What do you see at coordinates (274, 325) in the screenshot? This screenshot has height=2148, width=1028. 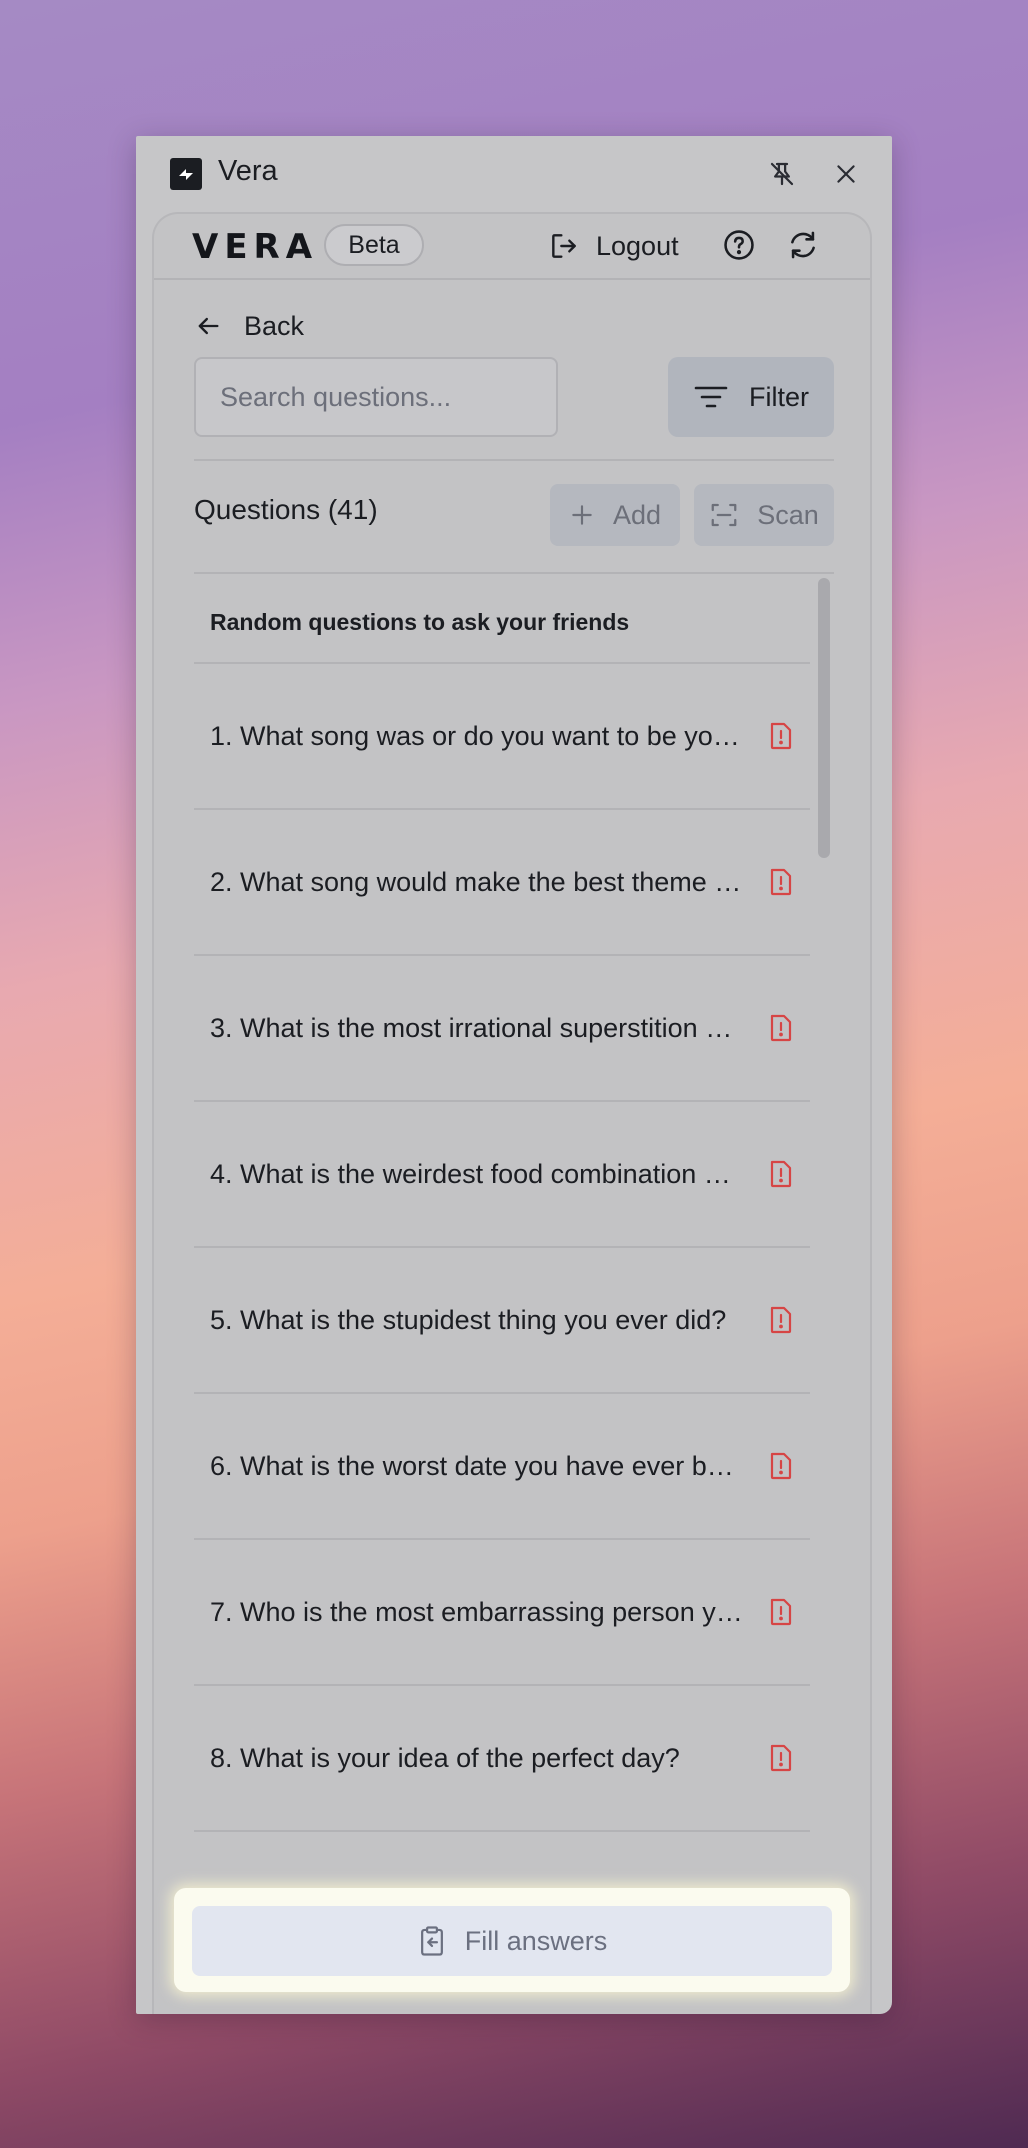 I see `back-label: Back` at bounding box center [274, 325].